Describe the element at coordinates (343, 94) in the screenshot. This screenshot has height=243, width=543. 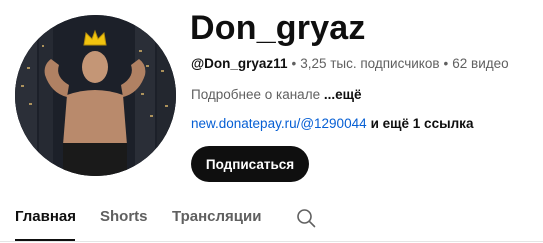
I see `about-more-link: ...ещё` at that location.